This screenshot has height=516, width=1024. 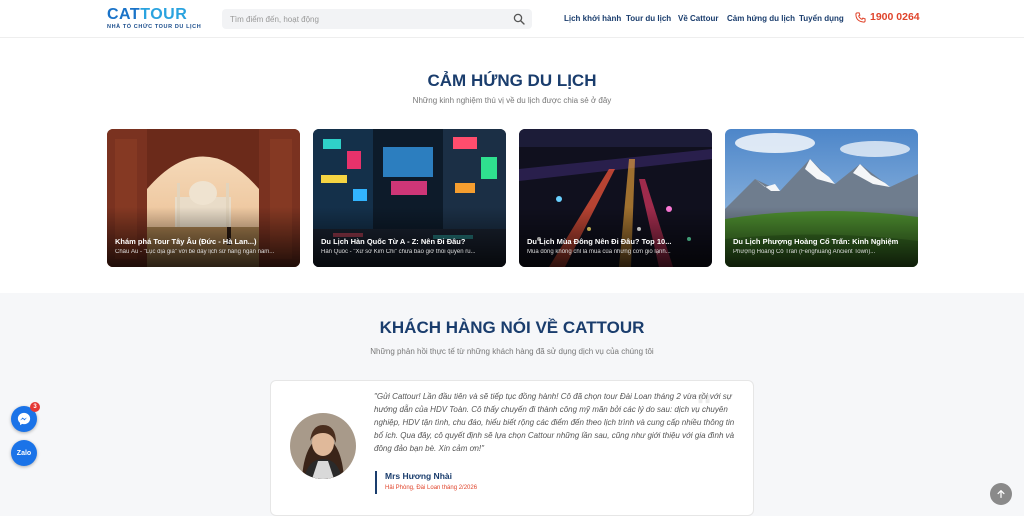 I want to click on avatar-photo, so click(x=323, y=446).